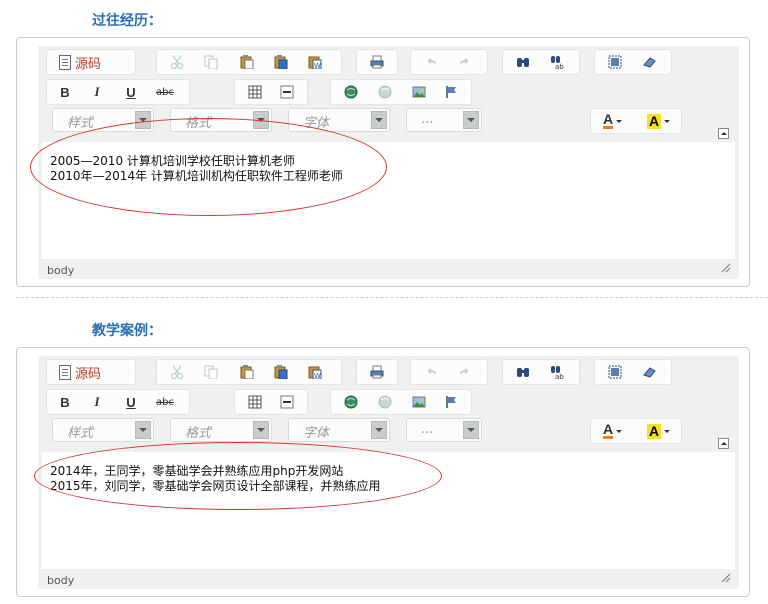 The height and width of the screenshot is (604, 768). I want to click on paste-word-icon: W, so click(315, 372).